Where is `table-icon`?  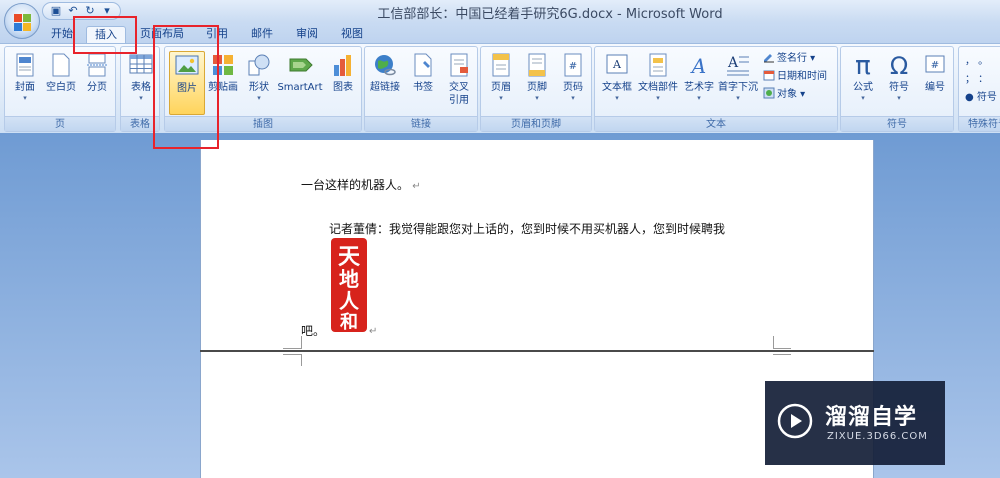 table-icon is located at coordinates (141, 66).